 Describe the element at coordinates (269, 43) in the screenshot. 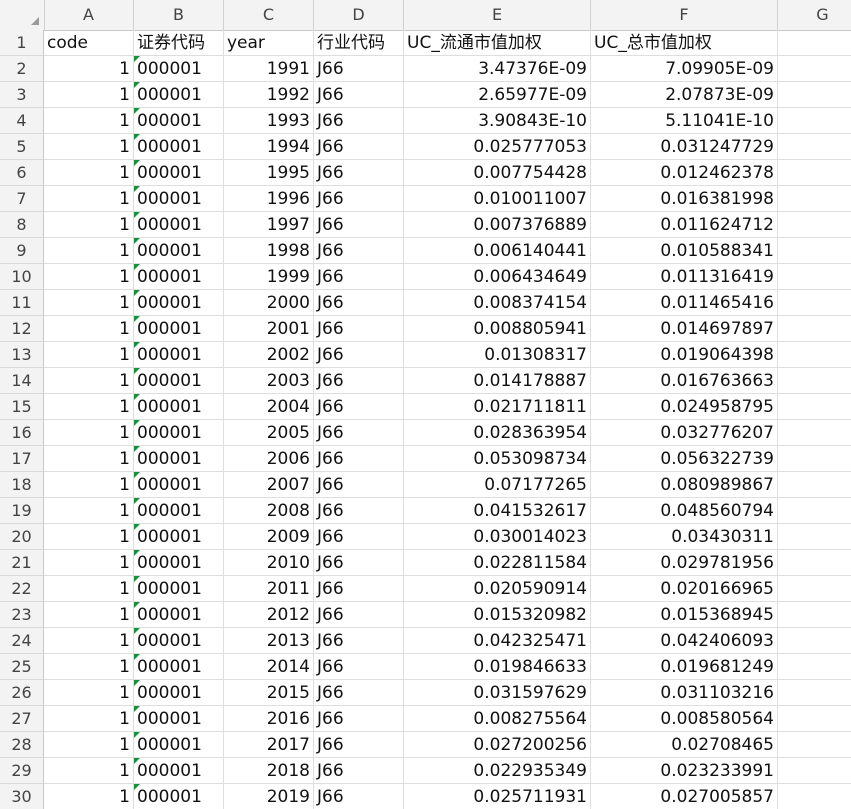

I see `header-cell: year` at that location.